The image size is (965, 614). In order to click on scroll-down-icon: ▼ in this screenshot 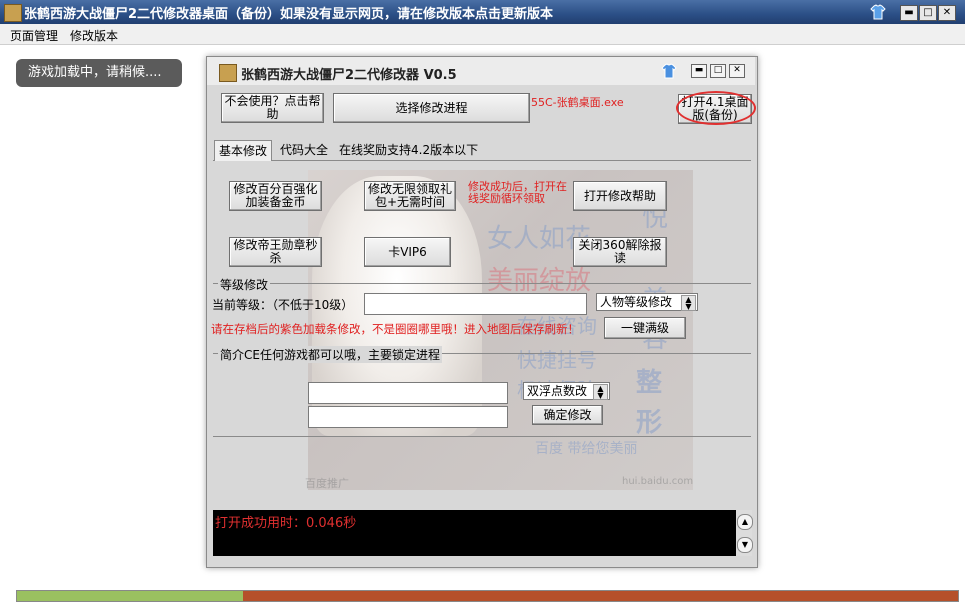, I will do `click(745, 545)`.